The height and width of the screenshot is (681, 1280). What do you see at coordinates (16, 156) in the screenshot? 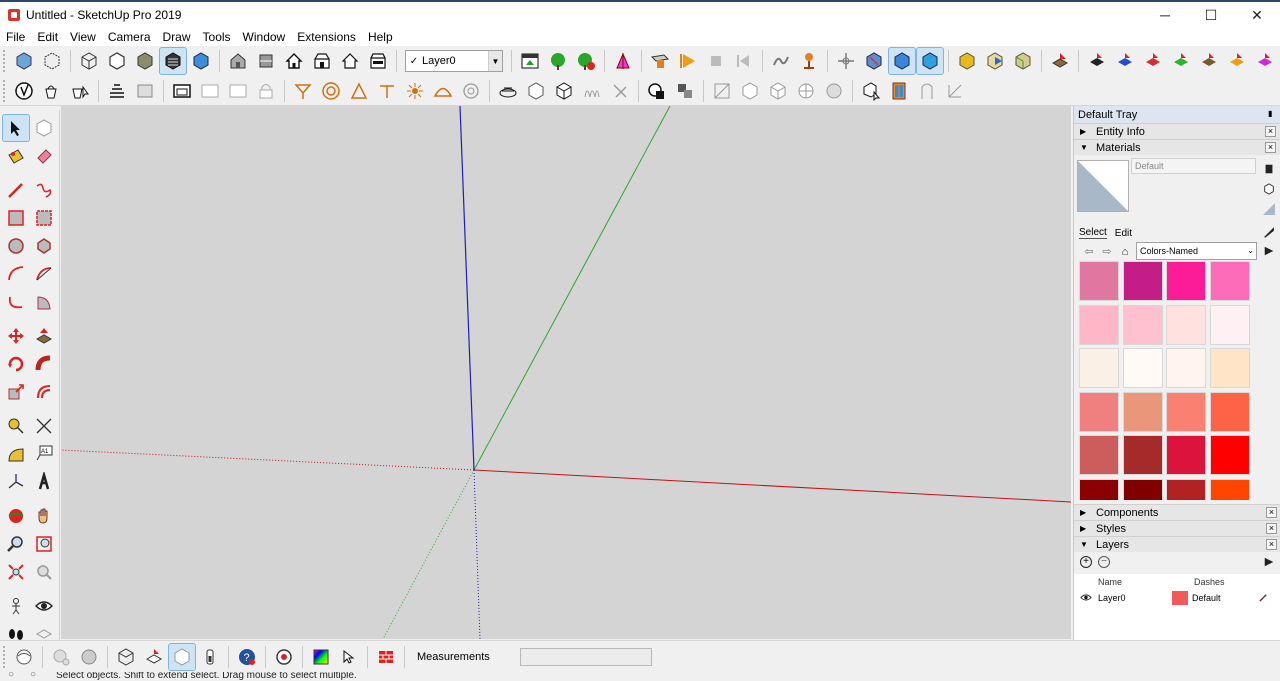
I see `paint-bucket-tool-icon` at bounding box center [16, 156].